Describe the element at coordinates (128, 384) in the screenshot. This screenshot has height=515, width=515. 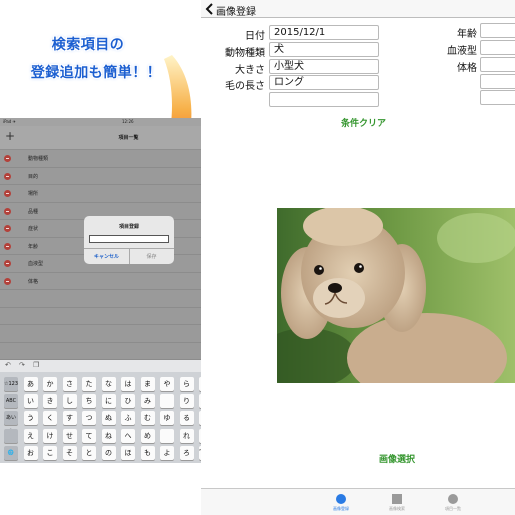
I see `keyboard-key: は` at that location.